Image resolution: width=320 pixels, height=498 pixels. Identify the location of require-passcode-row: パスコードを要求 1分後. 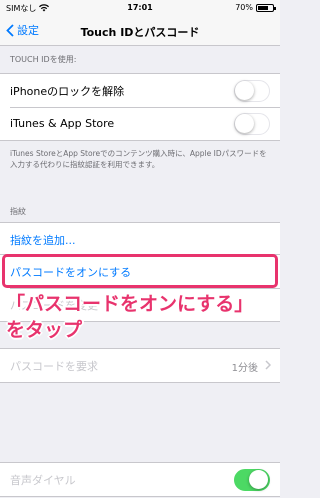
(140, 365).